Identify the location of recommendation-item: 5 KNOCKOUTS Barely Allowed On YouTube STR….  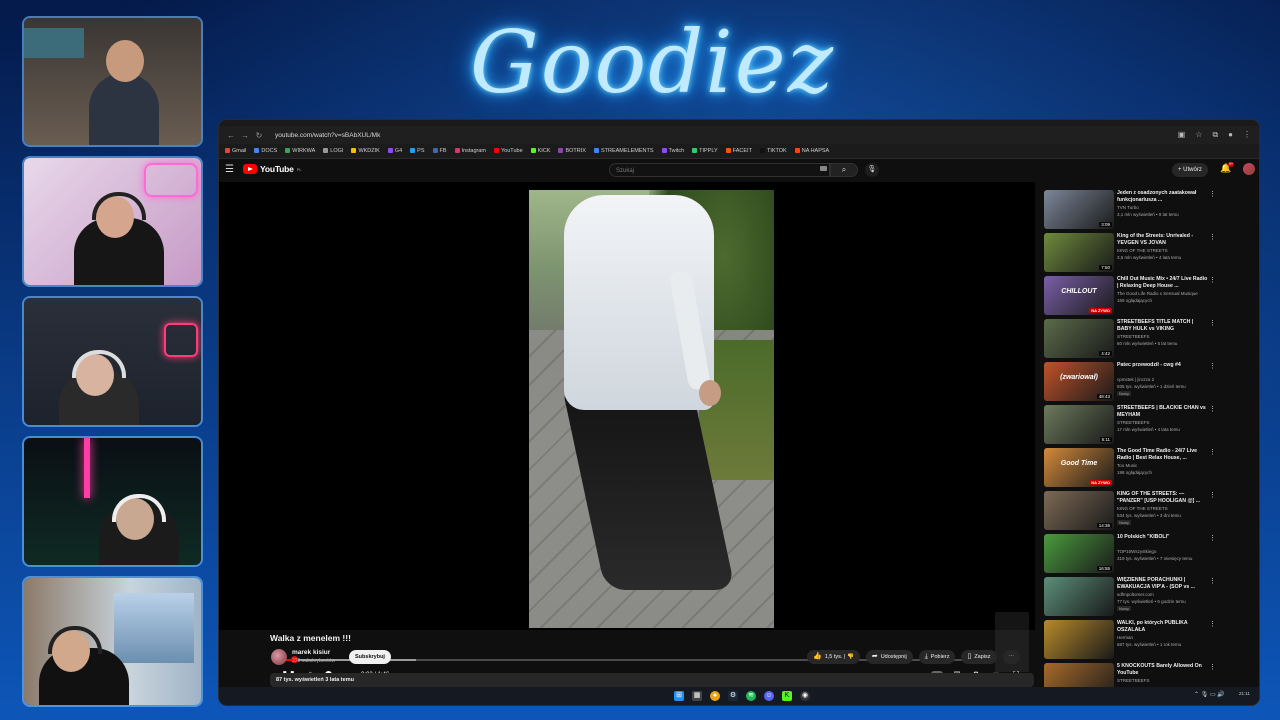
(1131, 676).